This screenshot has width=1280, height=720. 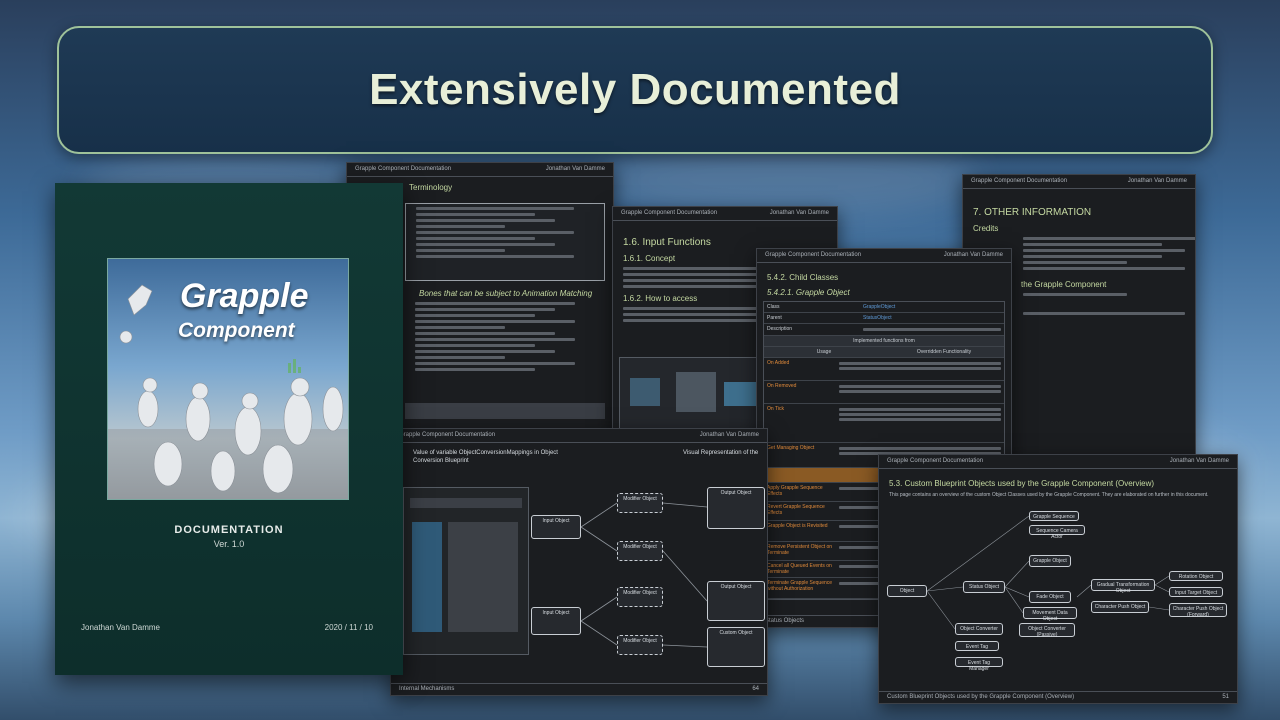 I want to click on row-label: Grapple Object is Revisited, so click(x=797, y=526).